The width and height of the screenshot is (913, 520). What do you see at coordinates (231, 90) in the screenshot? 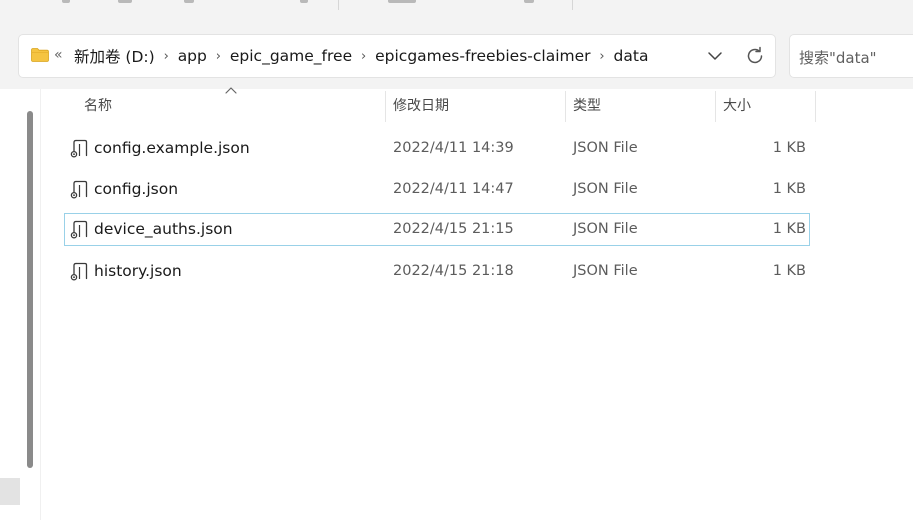
I see `sort-ascending-icon` at bounding box center [231, 90].